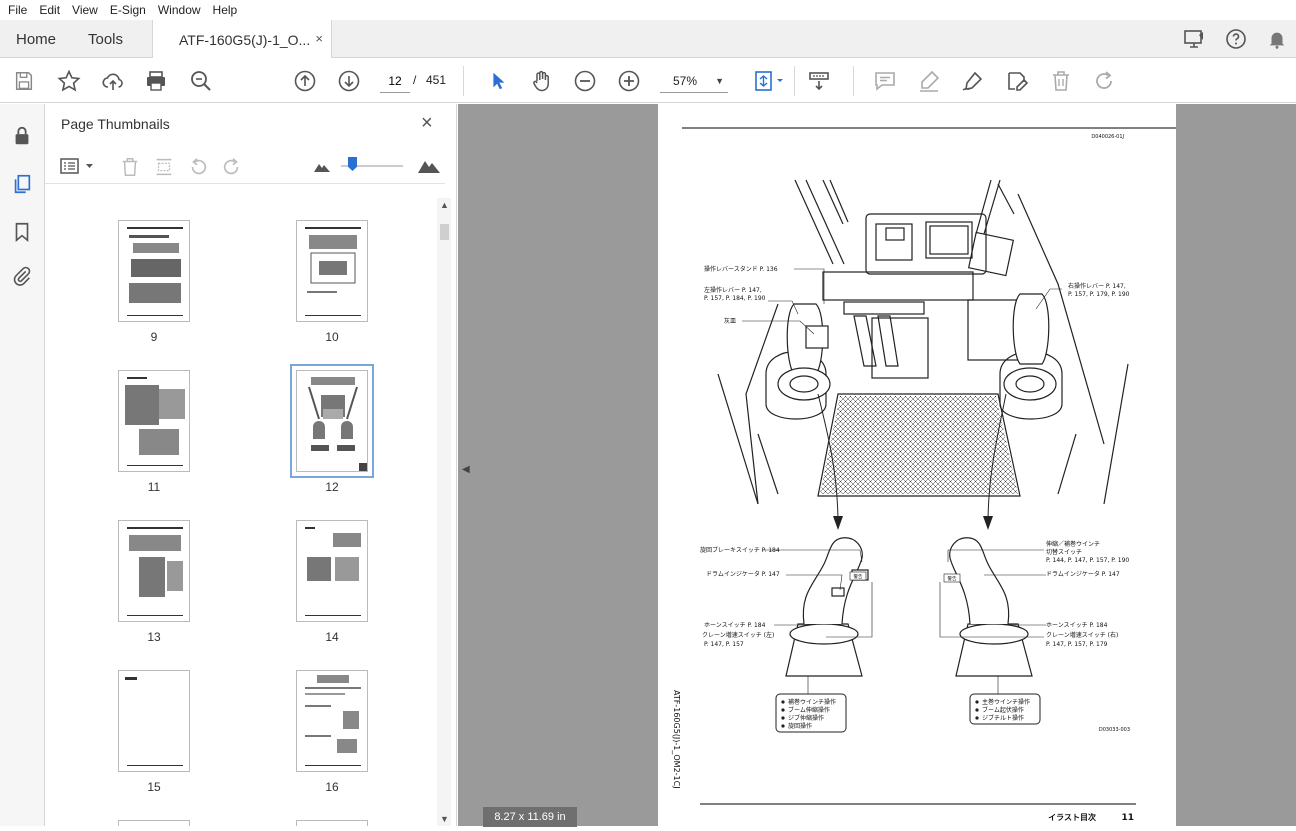 Image resolution: width=1296 pixels, height=831 pixels. Describe the element at coordinates (427, 123) in the screenshot. I see `close-panel-icon: ×` at that location.